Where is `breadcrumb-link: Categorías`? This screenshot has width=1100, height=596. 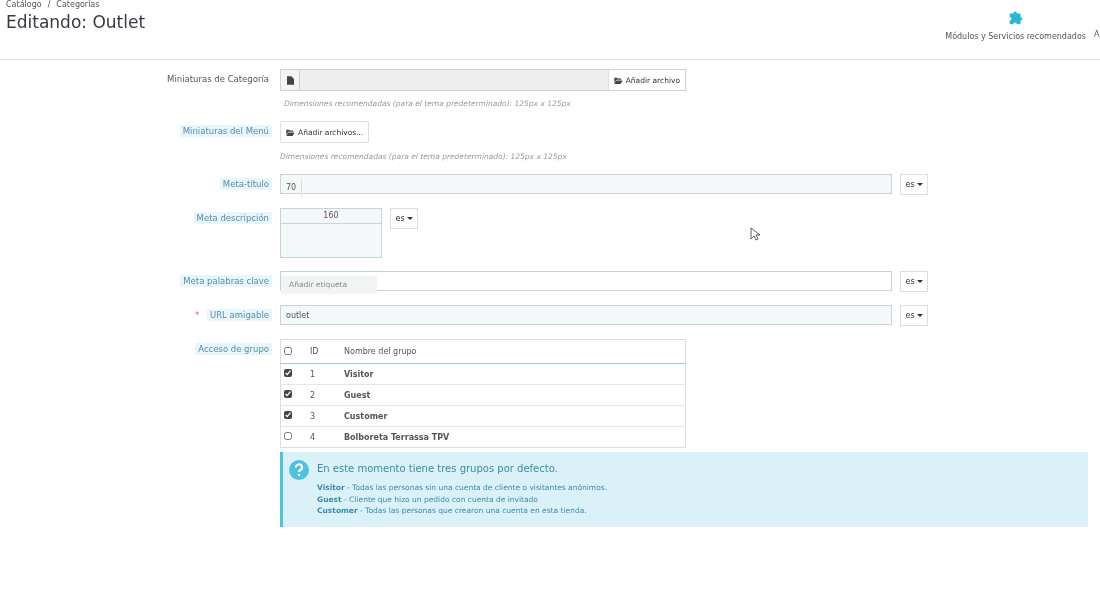 breadcrumb-link: Categorías is located at coordinates (78, 5).